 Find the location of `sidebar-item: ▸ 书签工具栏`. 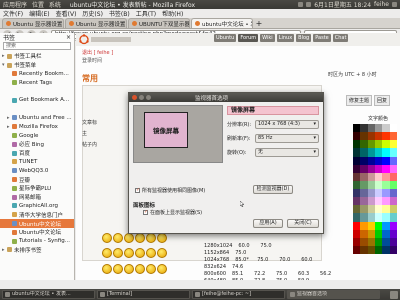

sidebar-item: ▸ 书签工具栏 is located at coordinates (37, 56).